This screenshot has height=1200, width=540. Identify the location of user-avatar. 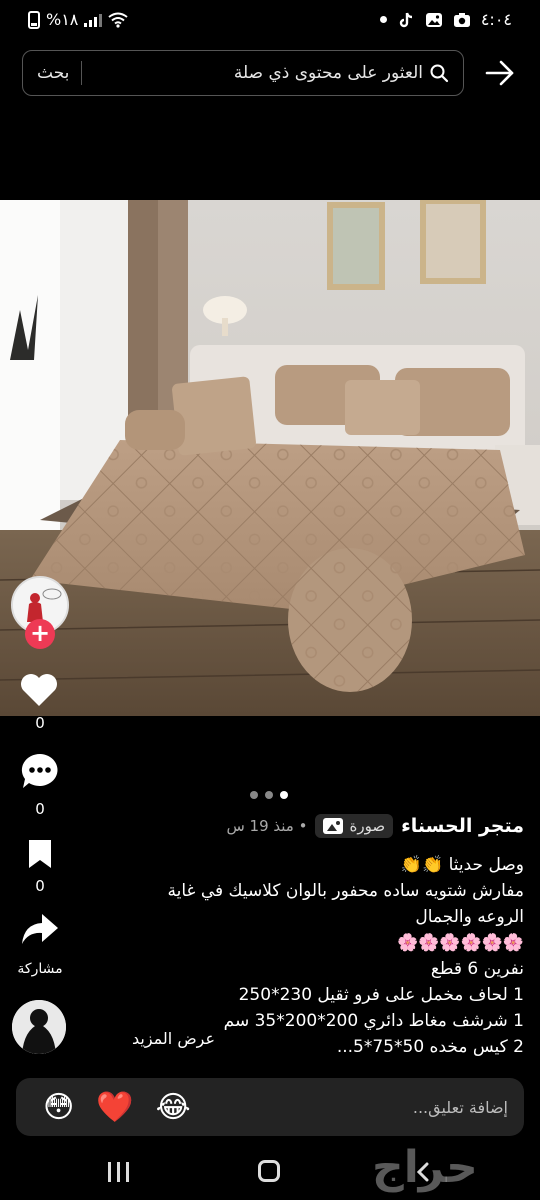
(39, 1027).